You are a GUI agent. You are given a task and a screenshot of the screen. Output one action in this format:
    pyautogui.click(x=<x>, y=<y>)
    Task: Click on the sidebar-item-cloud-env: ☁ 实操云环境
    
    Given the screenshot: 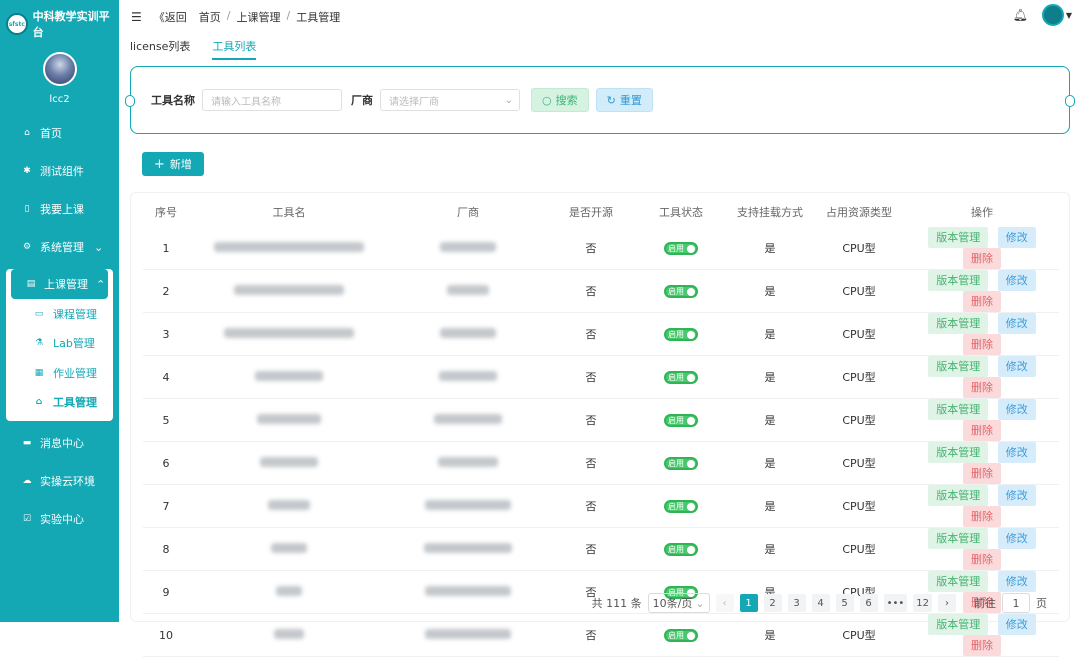 What is the action you would take?
    pyautogui.click(x=59, y=481)
    